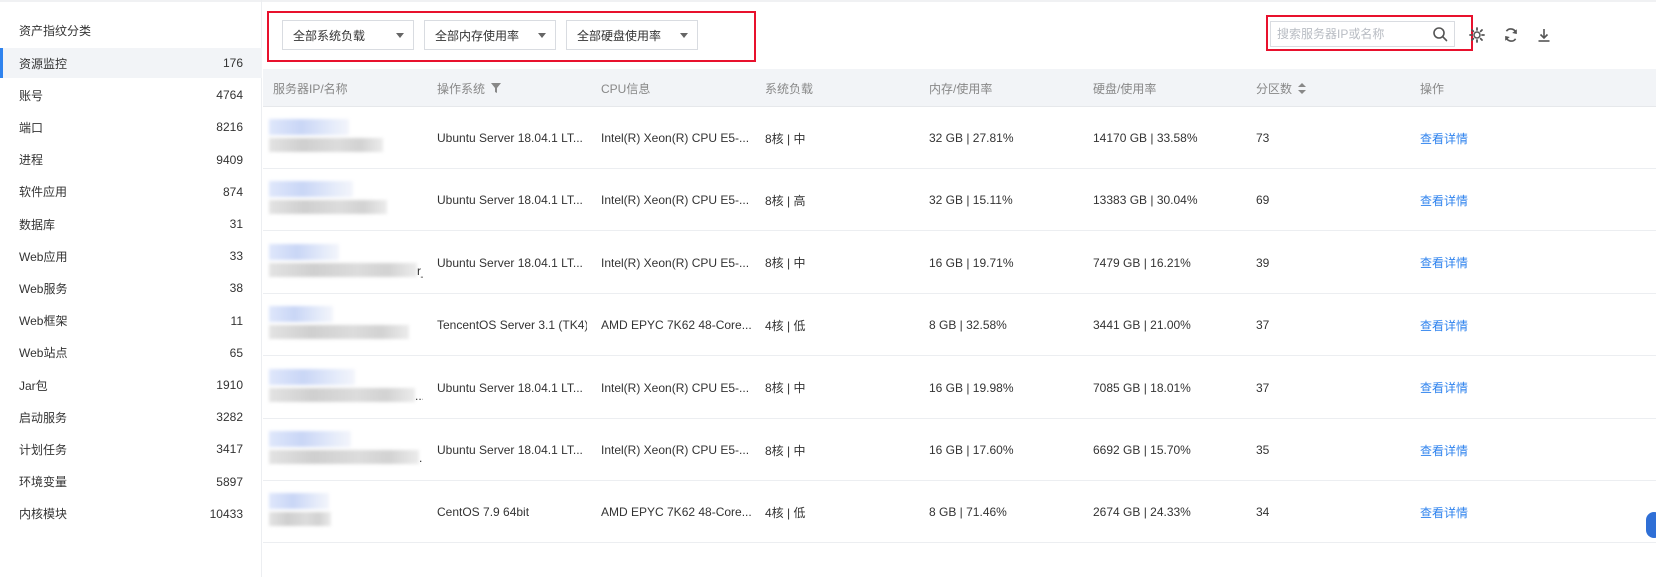  What do you see at coordinates (477, 35) in the screenshot?
I see `memory-usage-filter-label: 全部内存使用率` at bounding box center [477, 35].